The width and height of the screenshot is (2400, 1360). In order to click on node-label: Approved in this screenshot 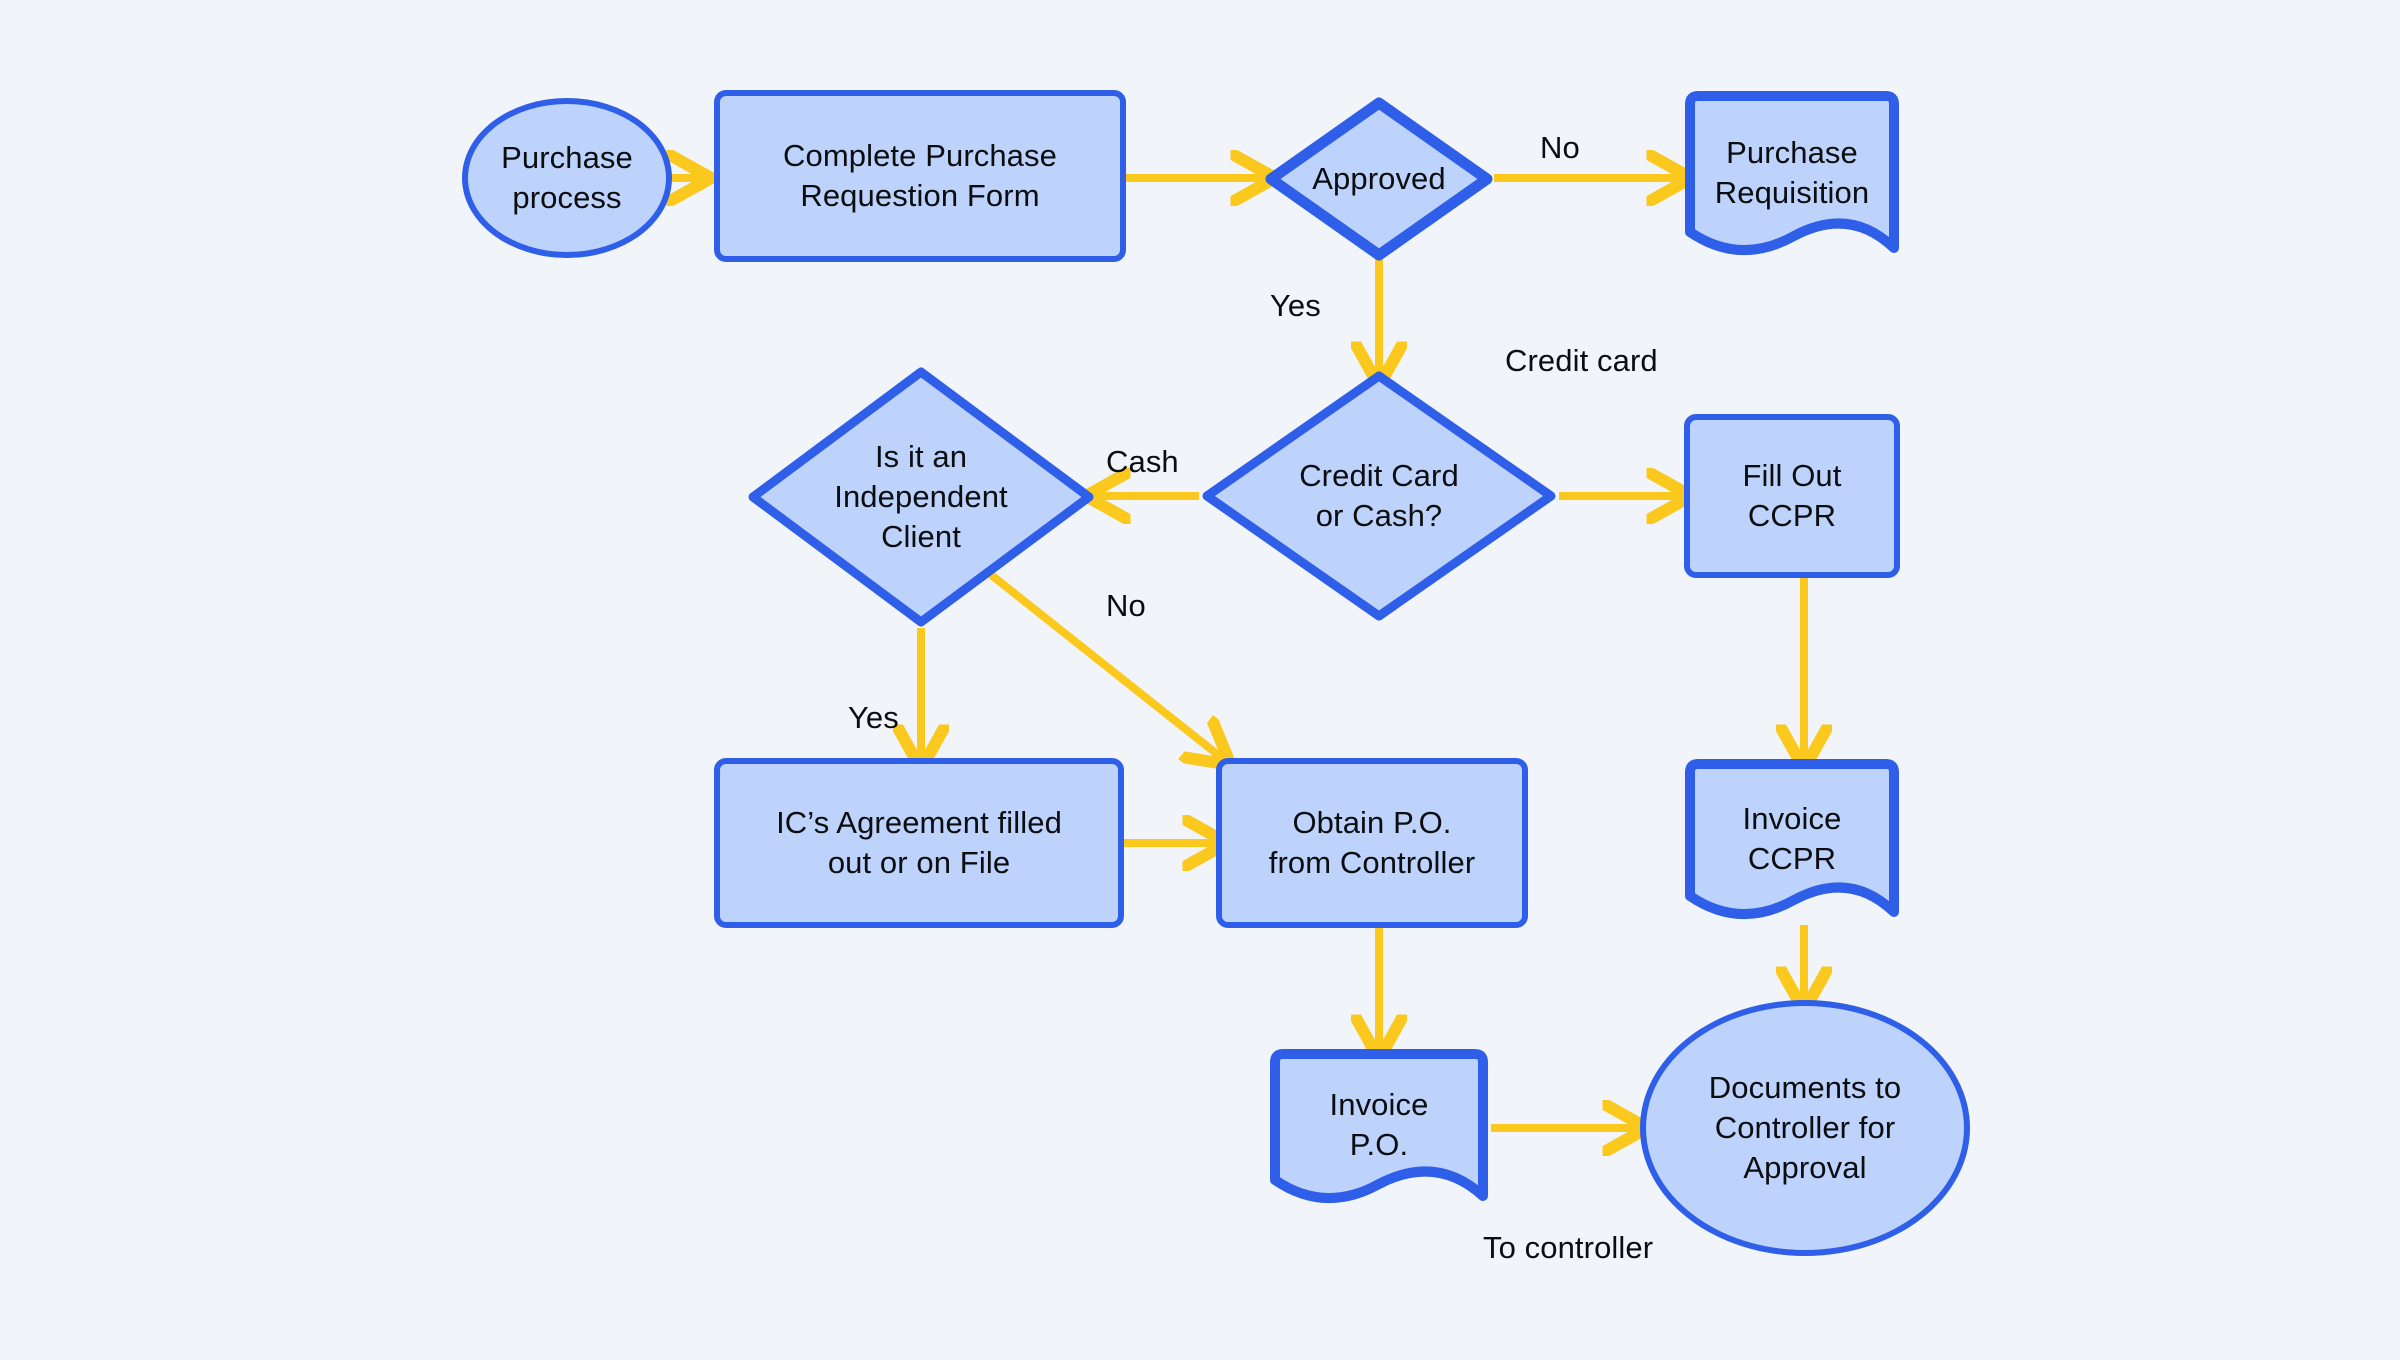, I will do `click(1379, 179)`.